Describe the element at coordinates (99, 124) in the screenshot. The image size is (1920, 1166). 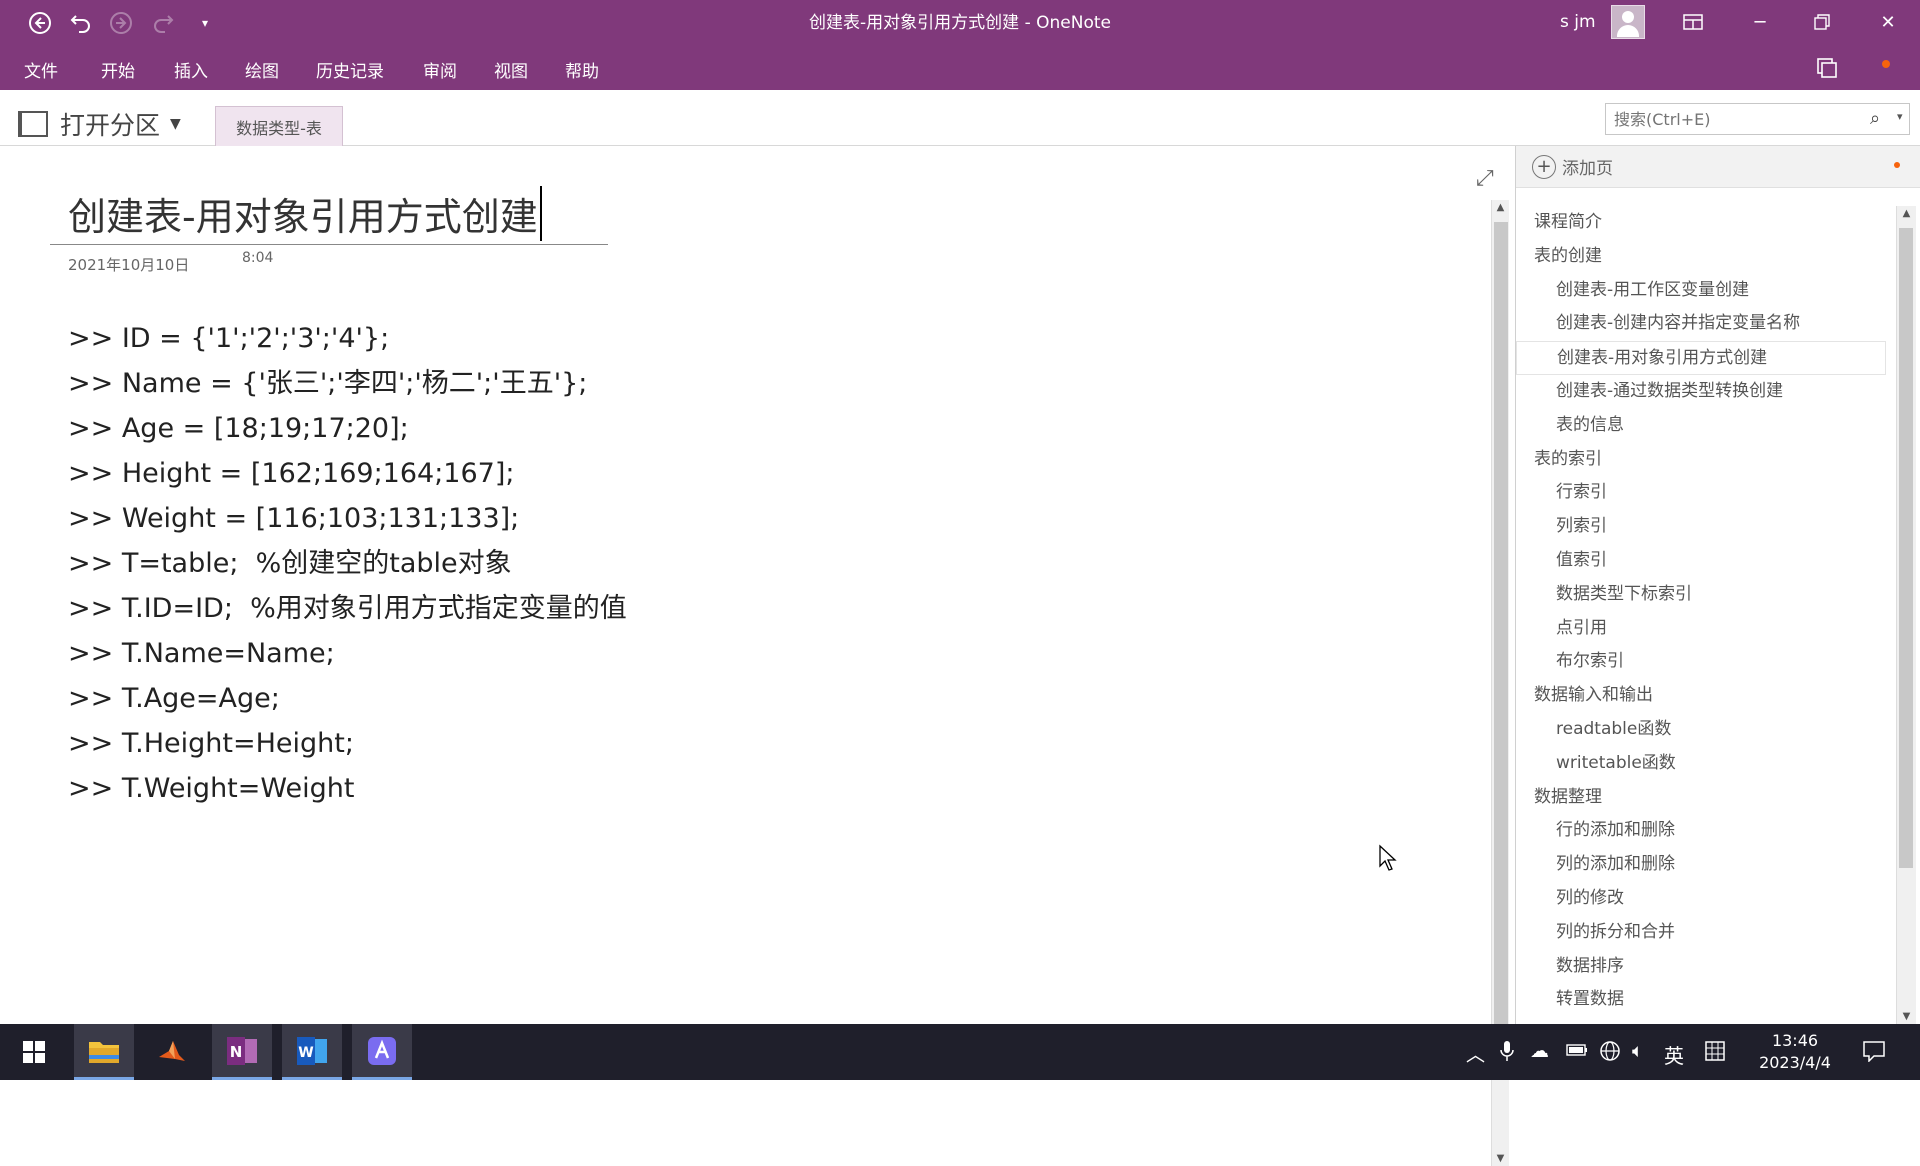
I see `open-section-button: 打开分区 ▼` at that location.